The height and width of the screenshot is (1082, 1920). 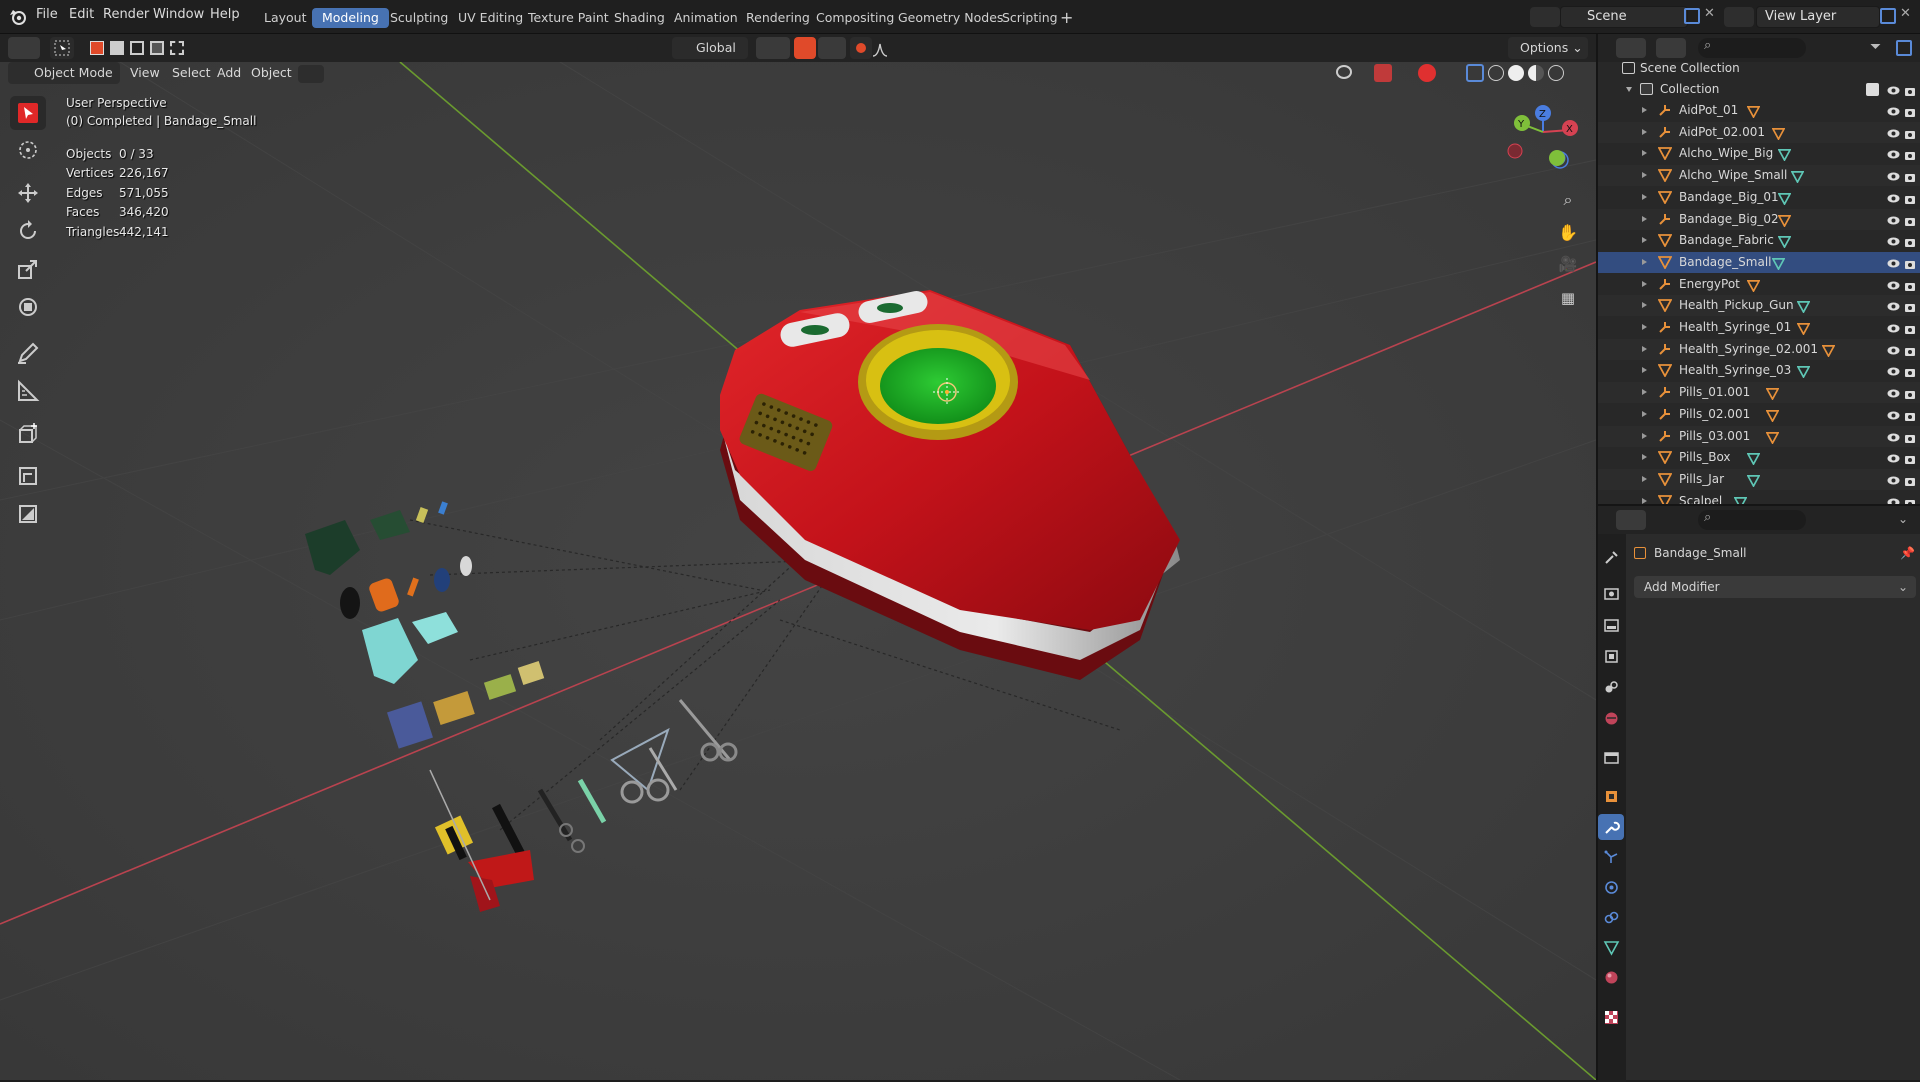 I want to click on mesh-filter-icon, so click(x=311, y=74).